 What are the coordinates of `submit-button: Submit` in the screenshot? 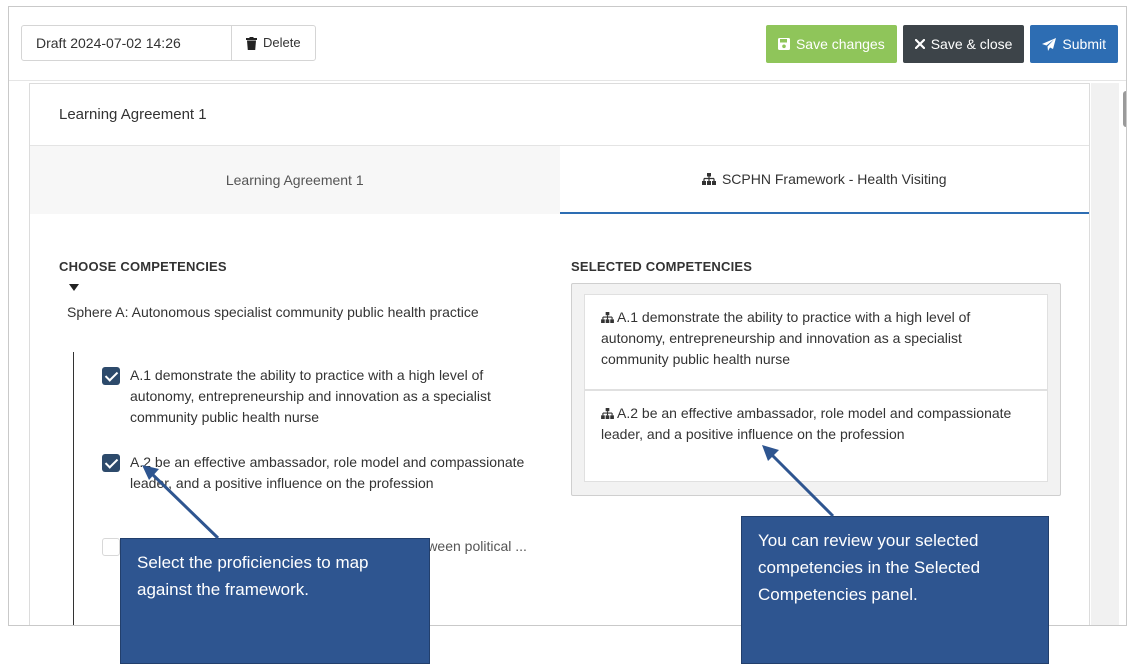 It's located at (1074, 44).